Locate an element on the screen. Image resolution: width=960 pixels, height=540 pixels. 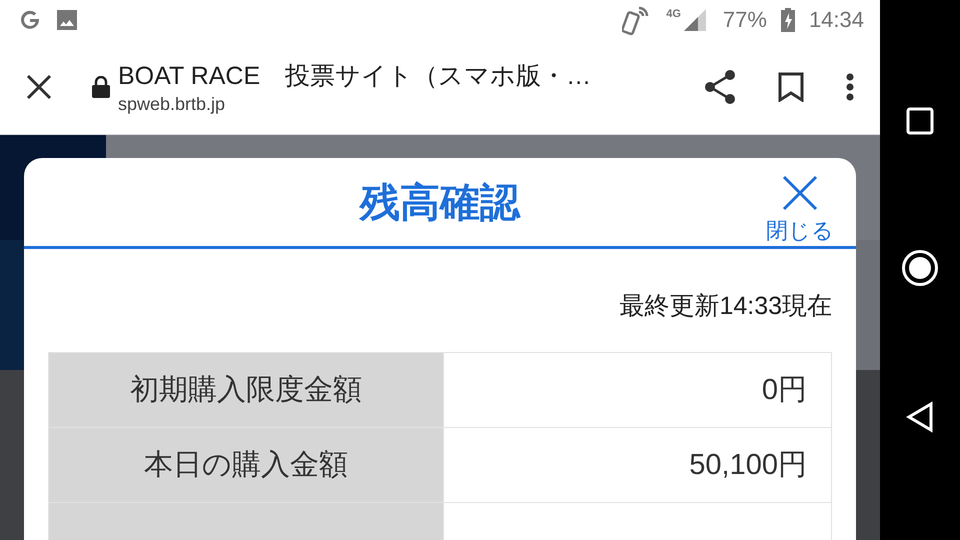
home-icon is located at coordinates (920, 268).